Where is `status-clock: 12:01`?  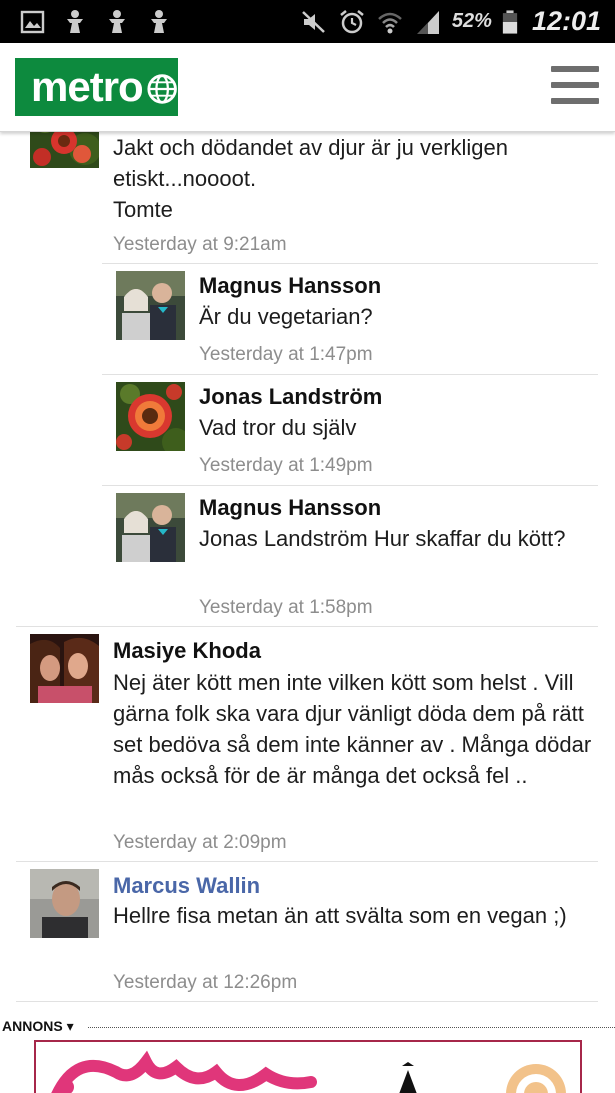 status-clock: 12:01 is located at coordinates (566, 21).